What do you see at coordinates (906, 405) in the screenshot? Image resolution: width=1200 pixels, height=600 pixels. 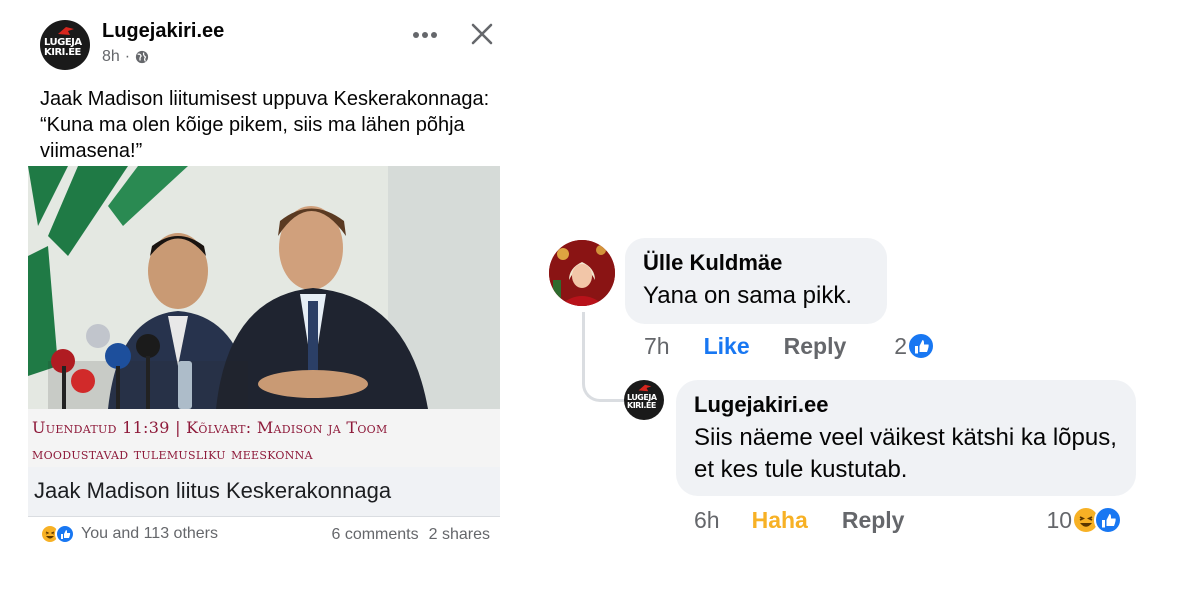 I see `reply-author: Lugejakiri.ee` at bounding box center [906, 405].